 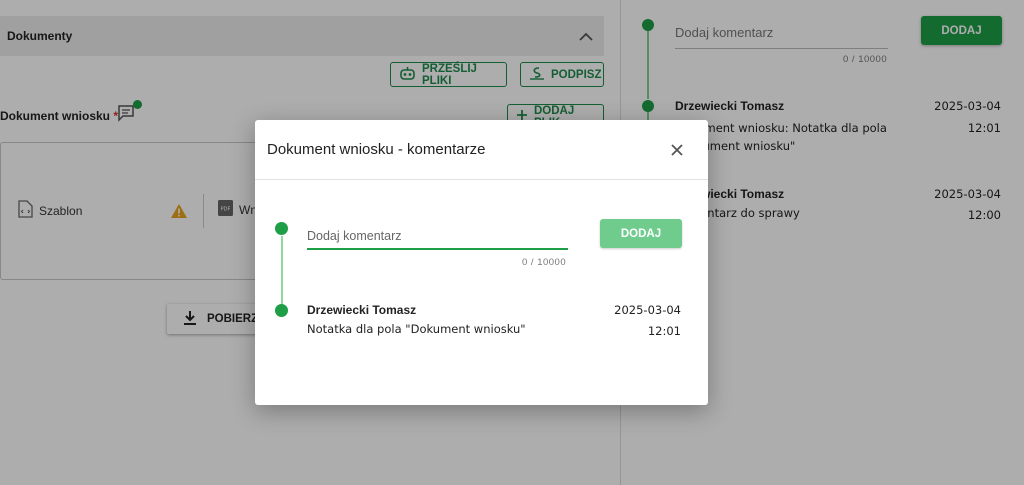 I want to click on dialog-header: Dokument wniosku - komentarze, so click(x=481, y=150).